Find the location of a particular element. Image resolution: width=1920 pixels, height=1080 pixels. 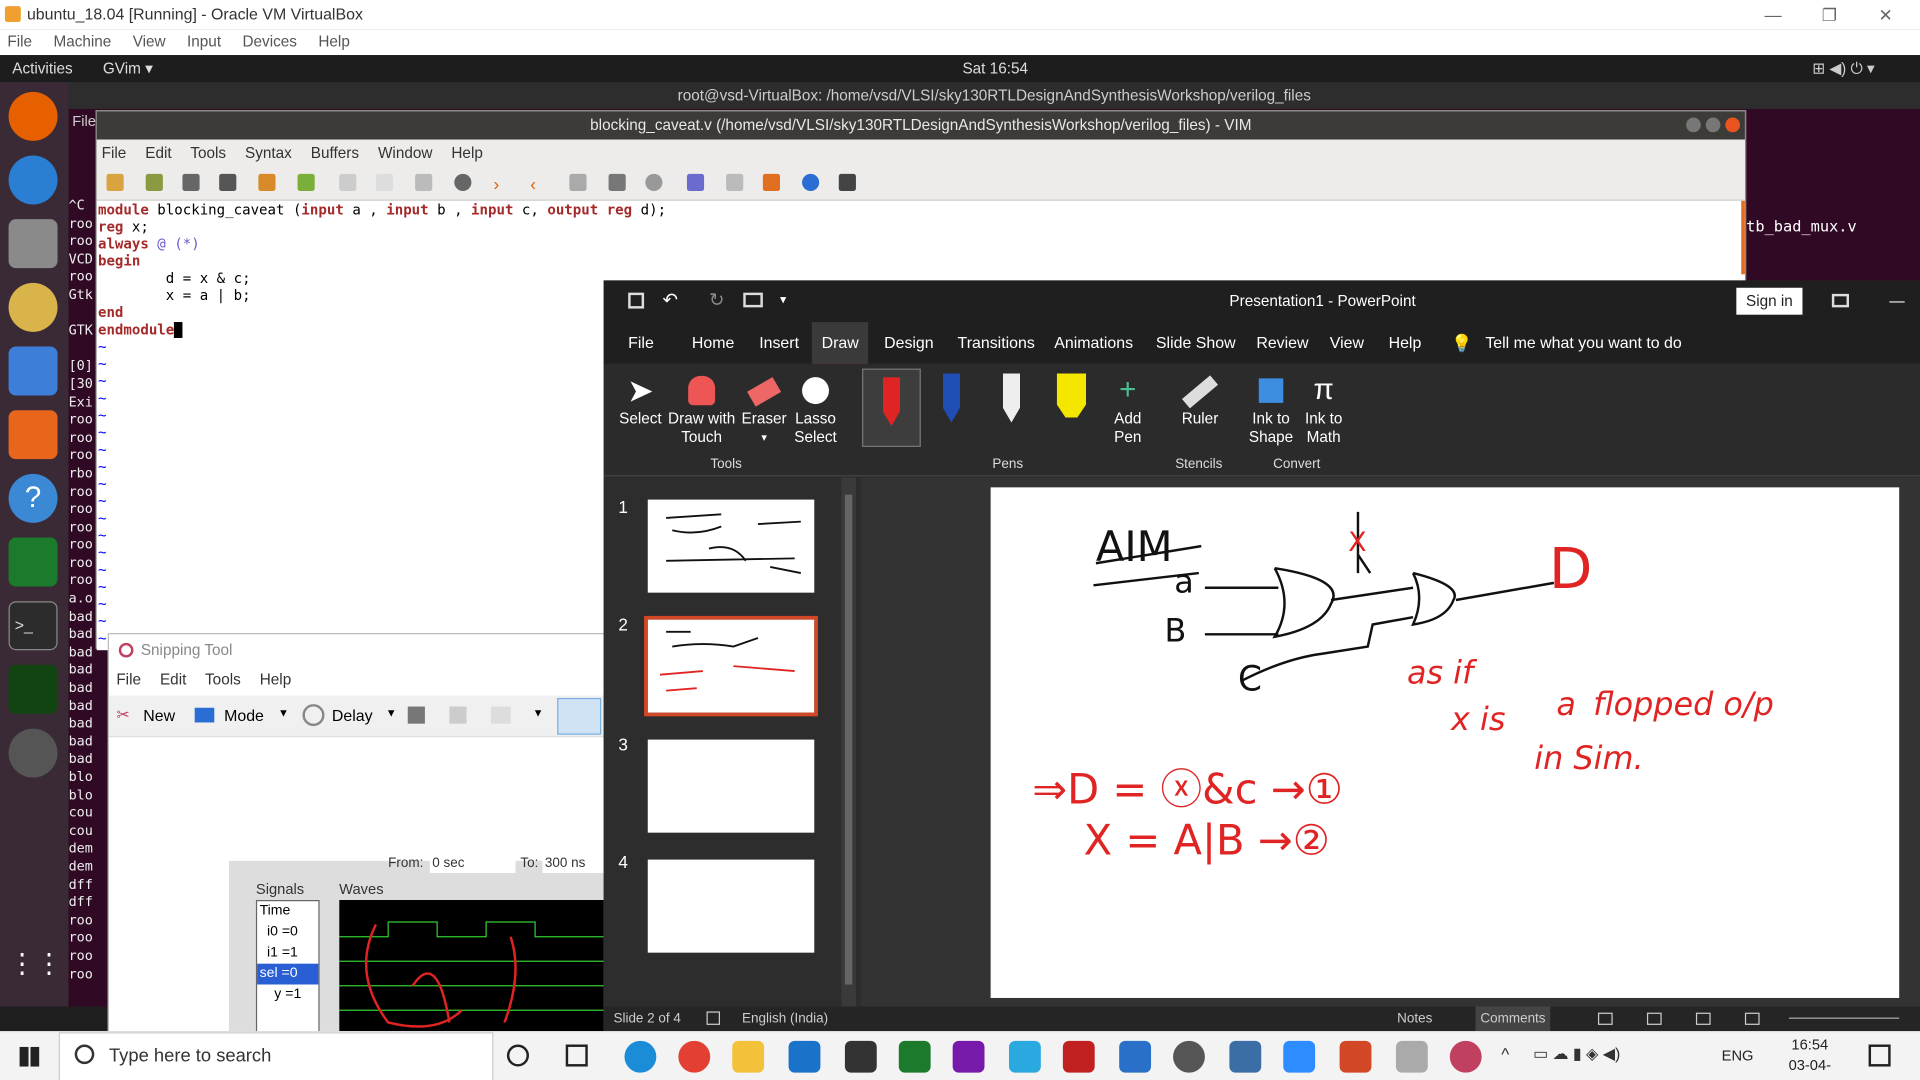

help-icon: ? is located at coordinates (33, 498).